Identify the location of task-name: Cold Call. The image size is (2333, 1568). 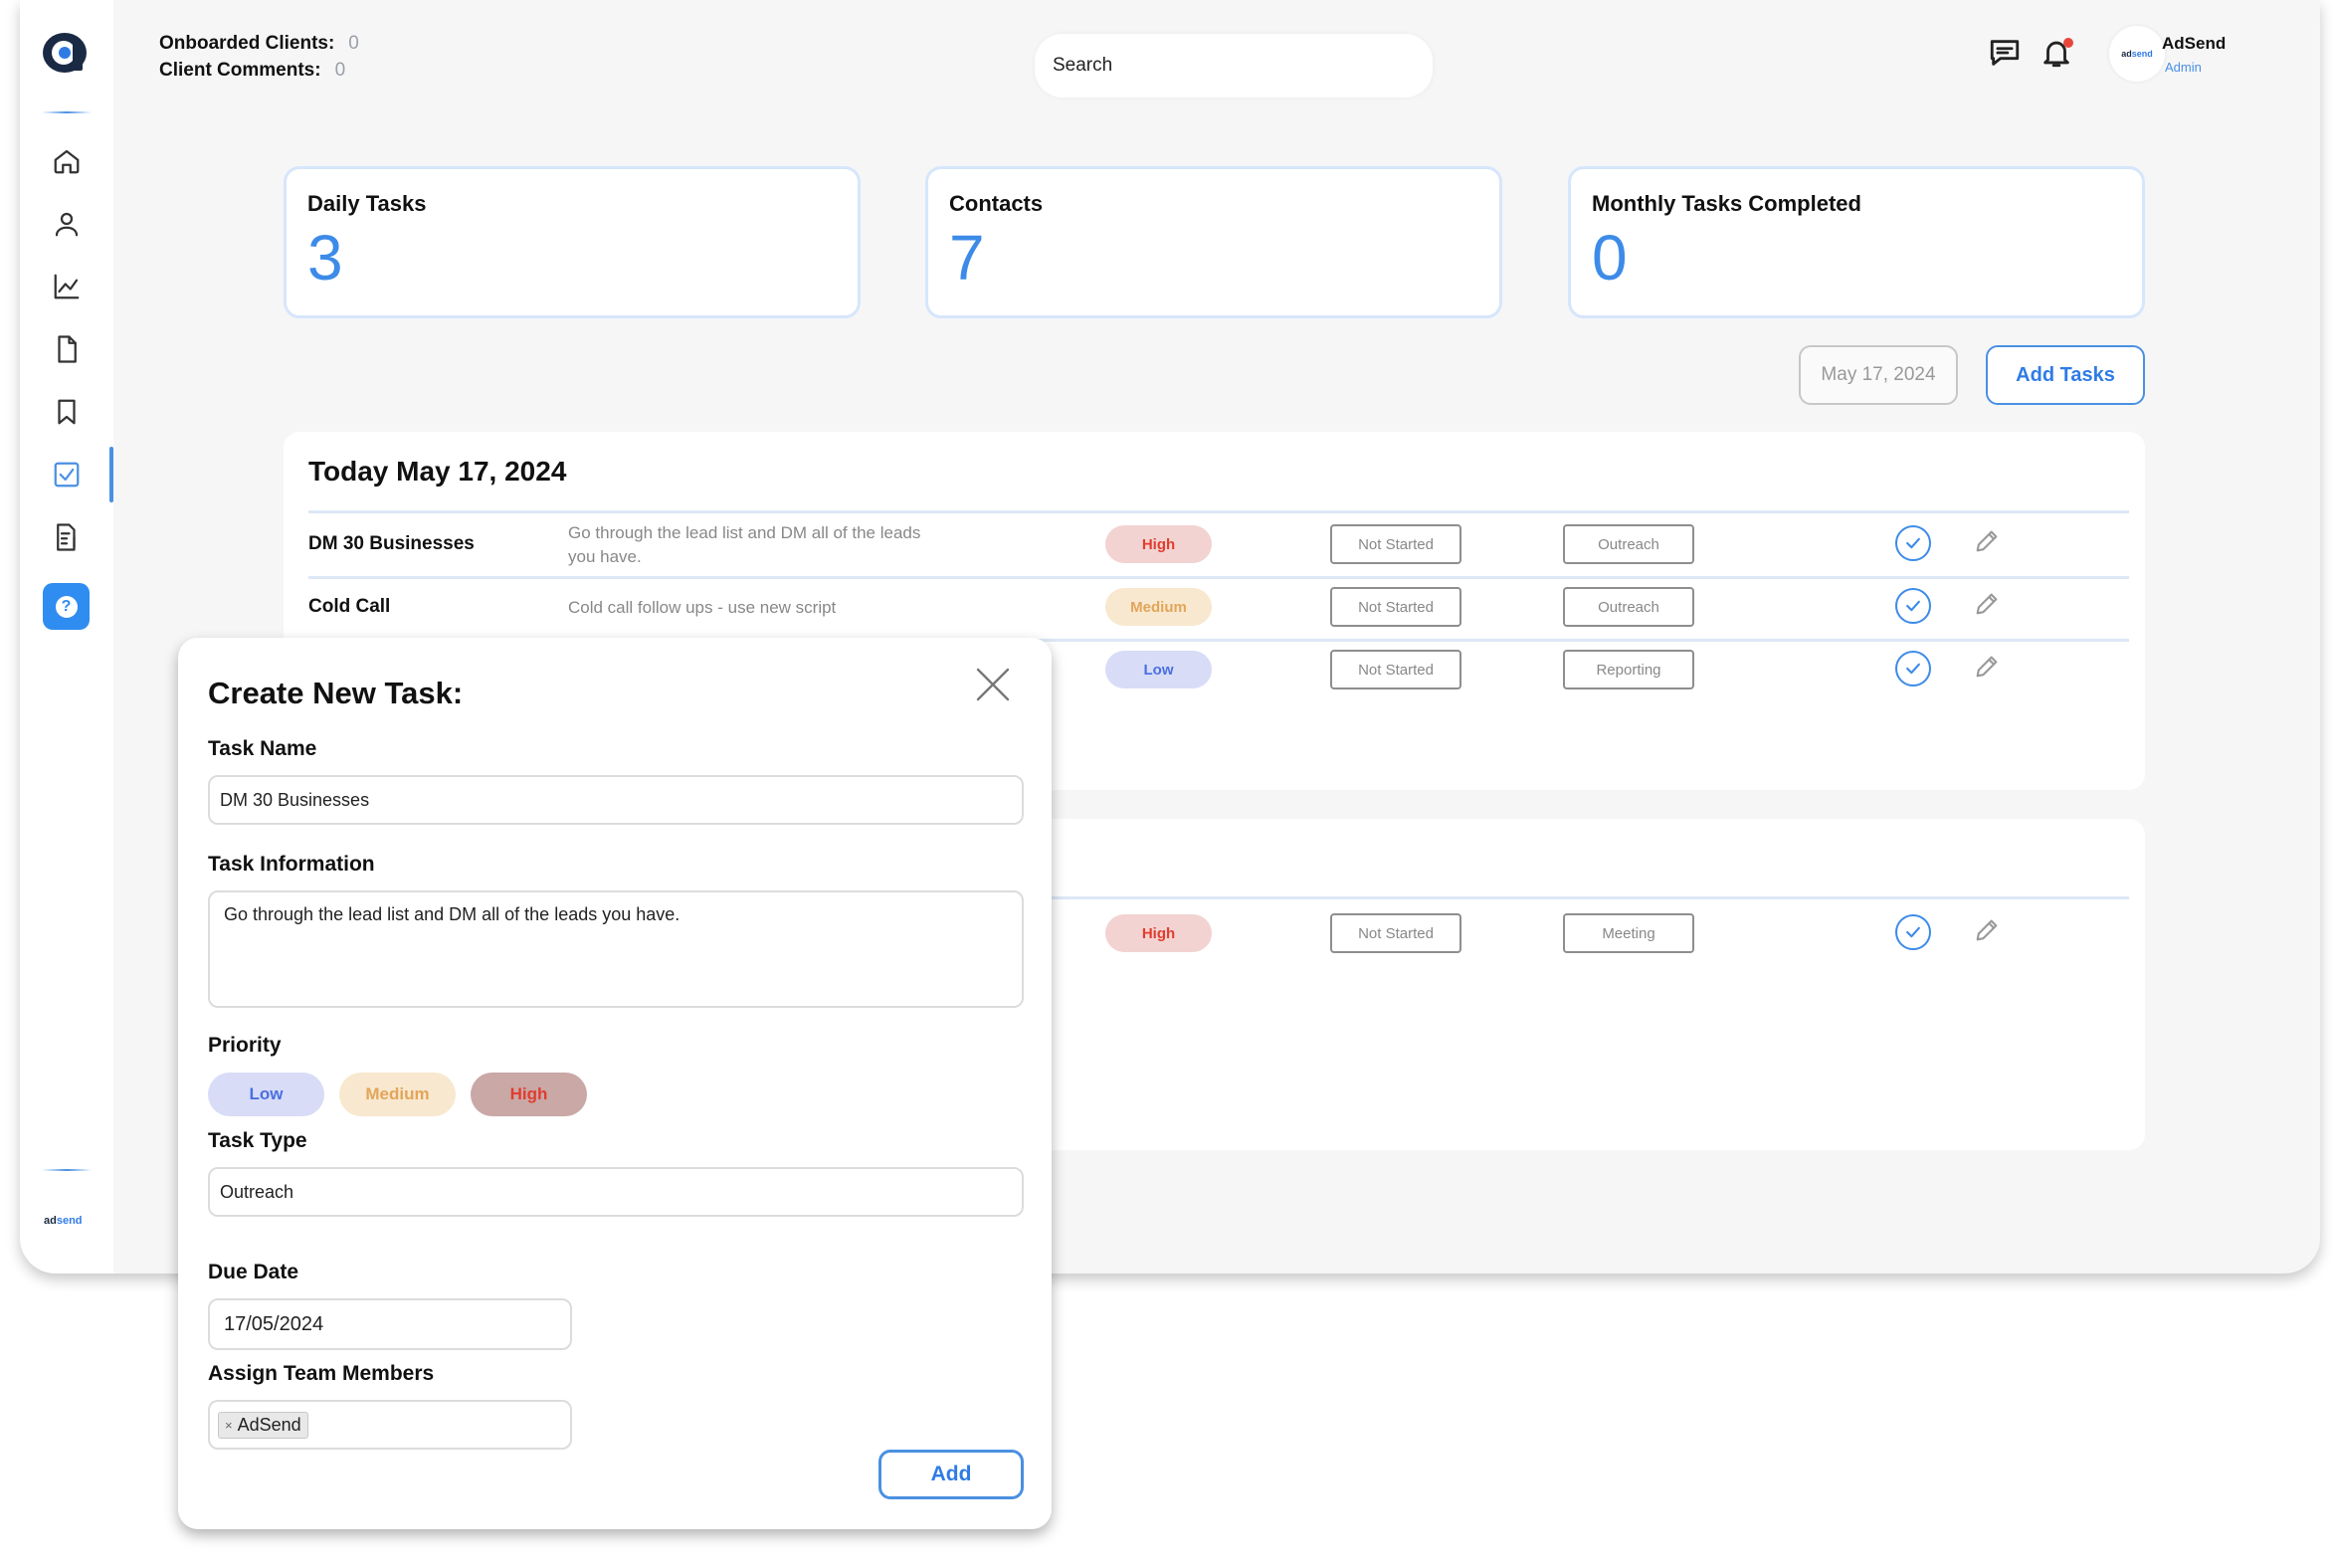
(349, 606).